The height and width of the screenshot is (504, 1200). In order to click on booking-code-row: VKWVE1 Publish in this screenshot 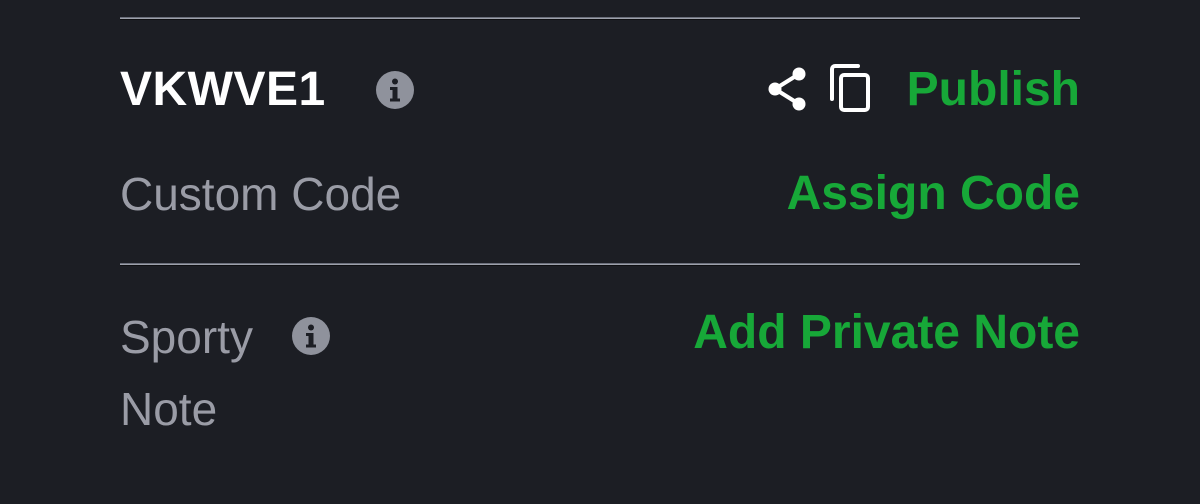, I will do `click(600, 90)`.